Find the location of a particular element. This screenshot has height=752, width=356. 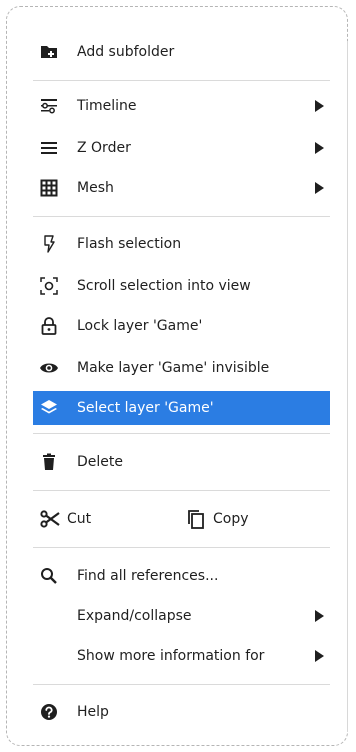

menu-item-timeline: Timeline is located at coordinates (181, 106).